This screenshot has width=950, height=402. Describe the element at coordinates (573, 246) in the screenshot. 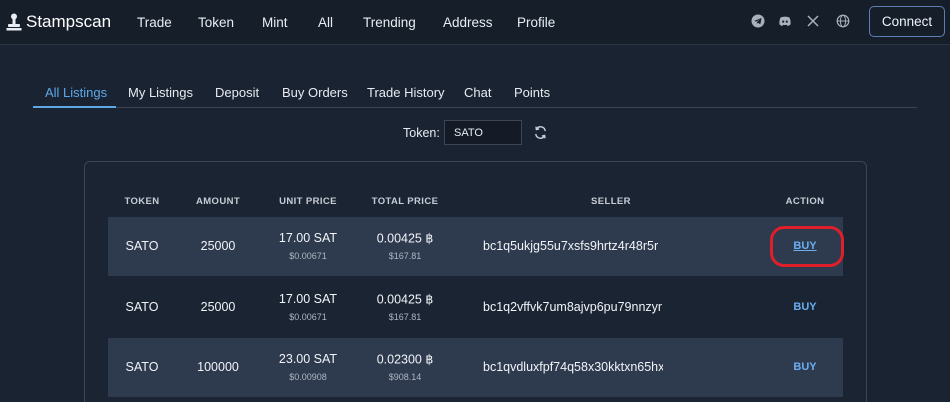

I see `row-seller: bc1q5ukjg55u7xsfs9hrtz4r48r5r` at that location.